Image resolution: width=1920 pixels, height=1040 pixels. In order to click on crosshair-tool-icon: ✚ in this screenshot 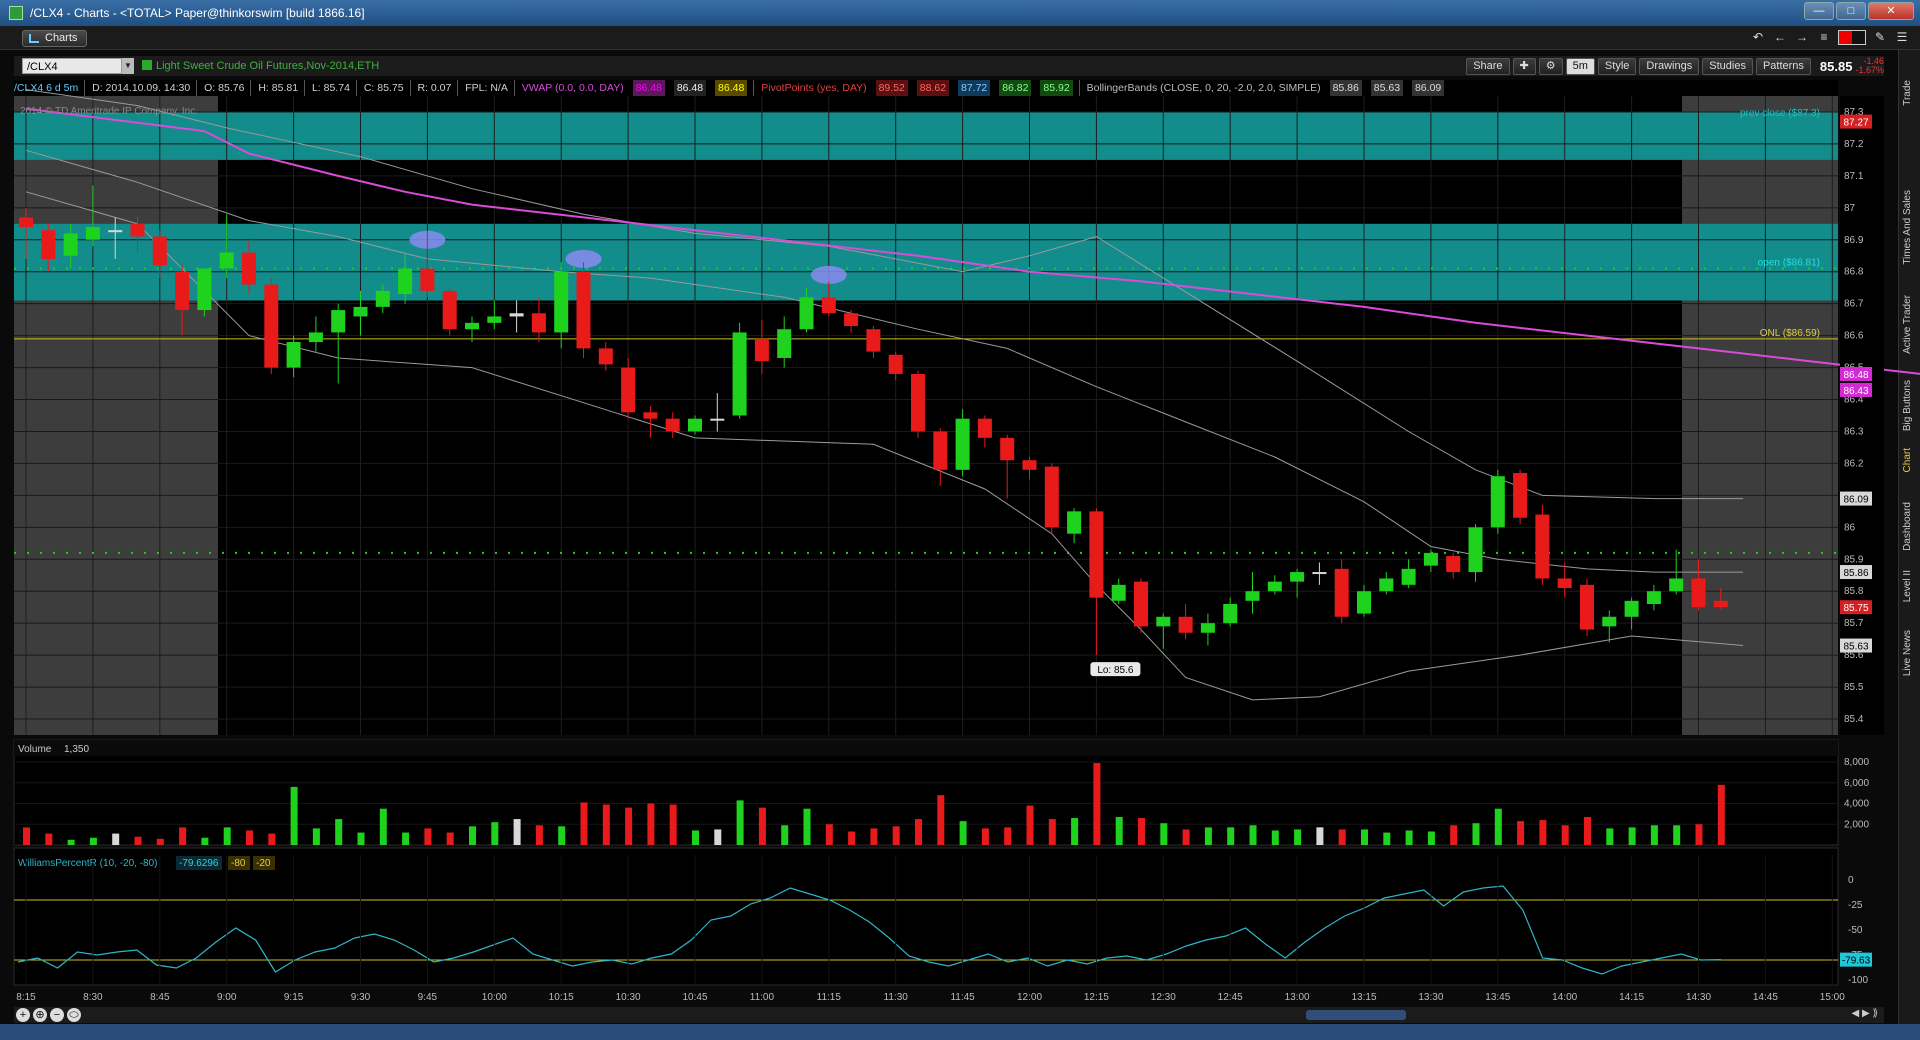, I will do `click(1524, 66)`.